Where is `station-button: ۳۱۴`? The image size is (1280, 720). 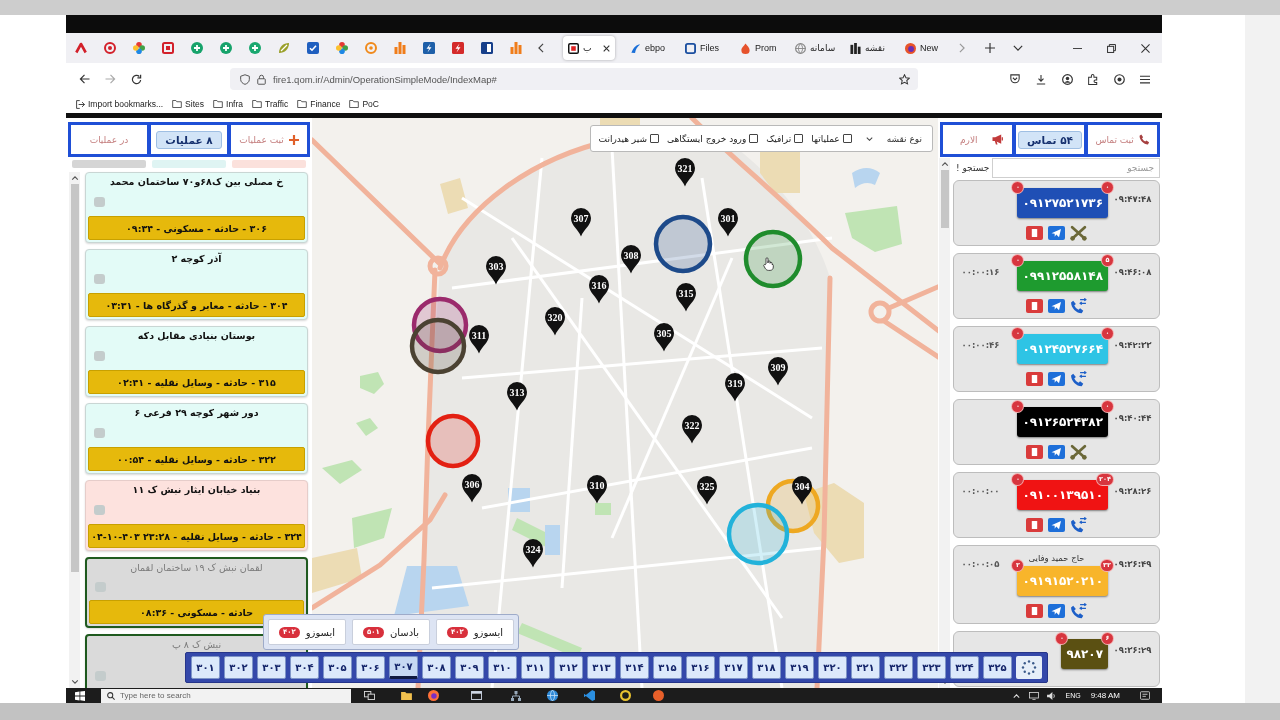 station-button: ۳۱۴ is located at coordinates (634, 667).